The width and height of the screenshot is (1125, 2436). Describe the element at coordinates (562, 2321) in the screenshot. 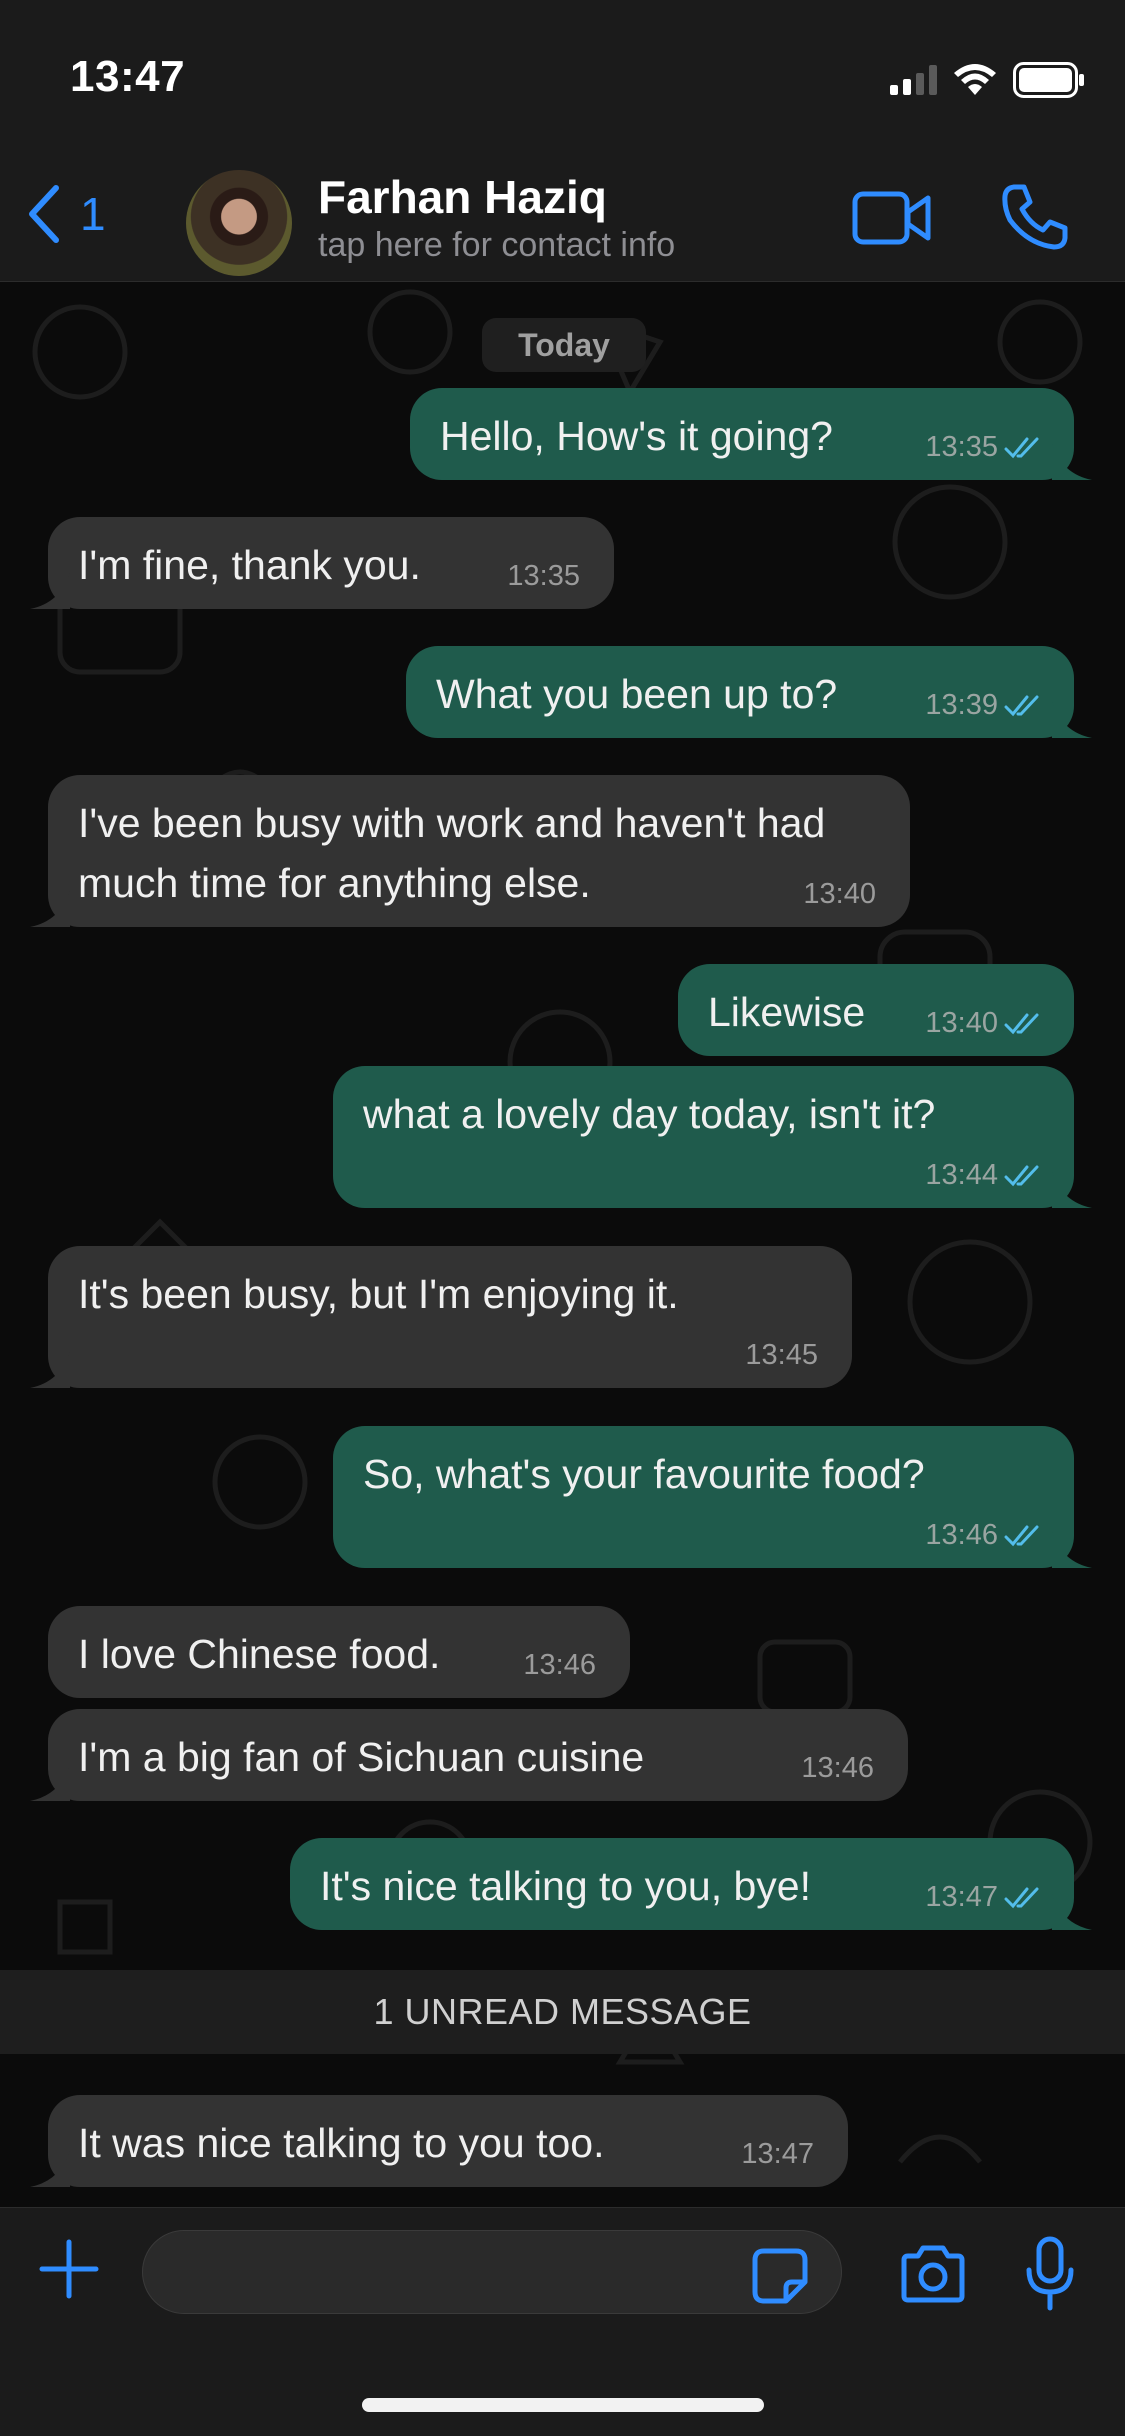

I see `message-composer` at that location.